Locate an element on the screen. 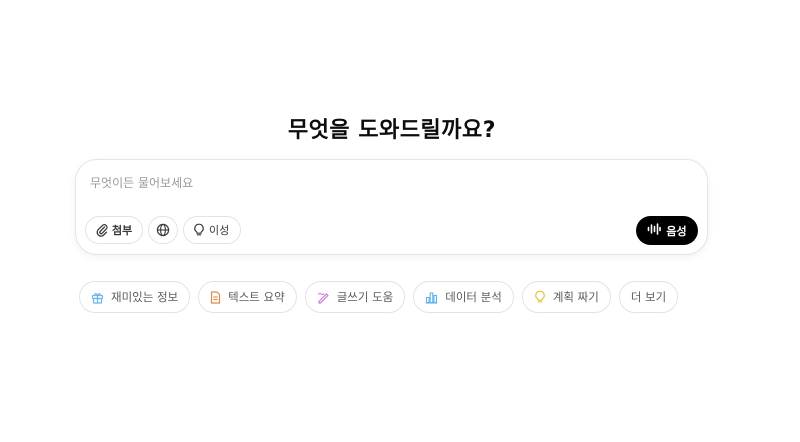 This screenshot has width=800, height=442. document-icon is located at coordinates (215, 297).